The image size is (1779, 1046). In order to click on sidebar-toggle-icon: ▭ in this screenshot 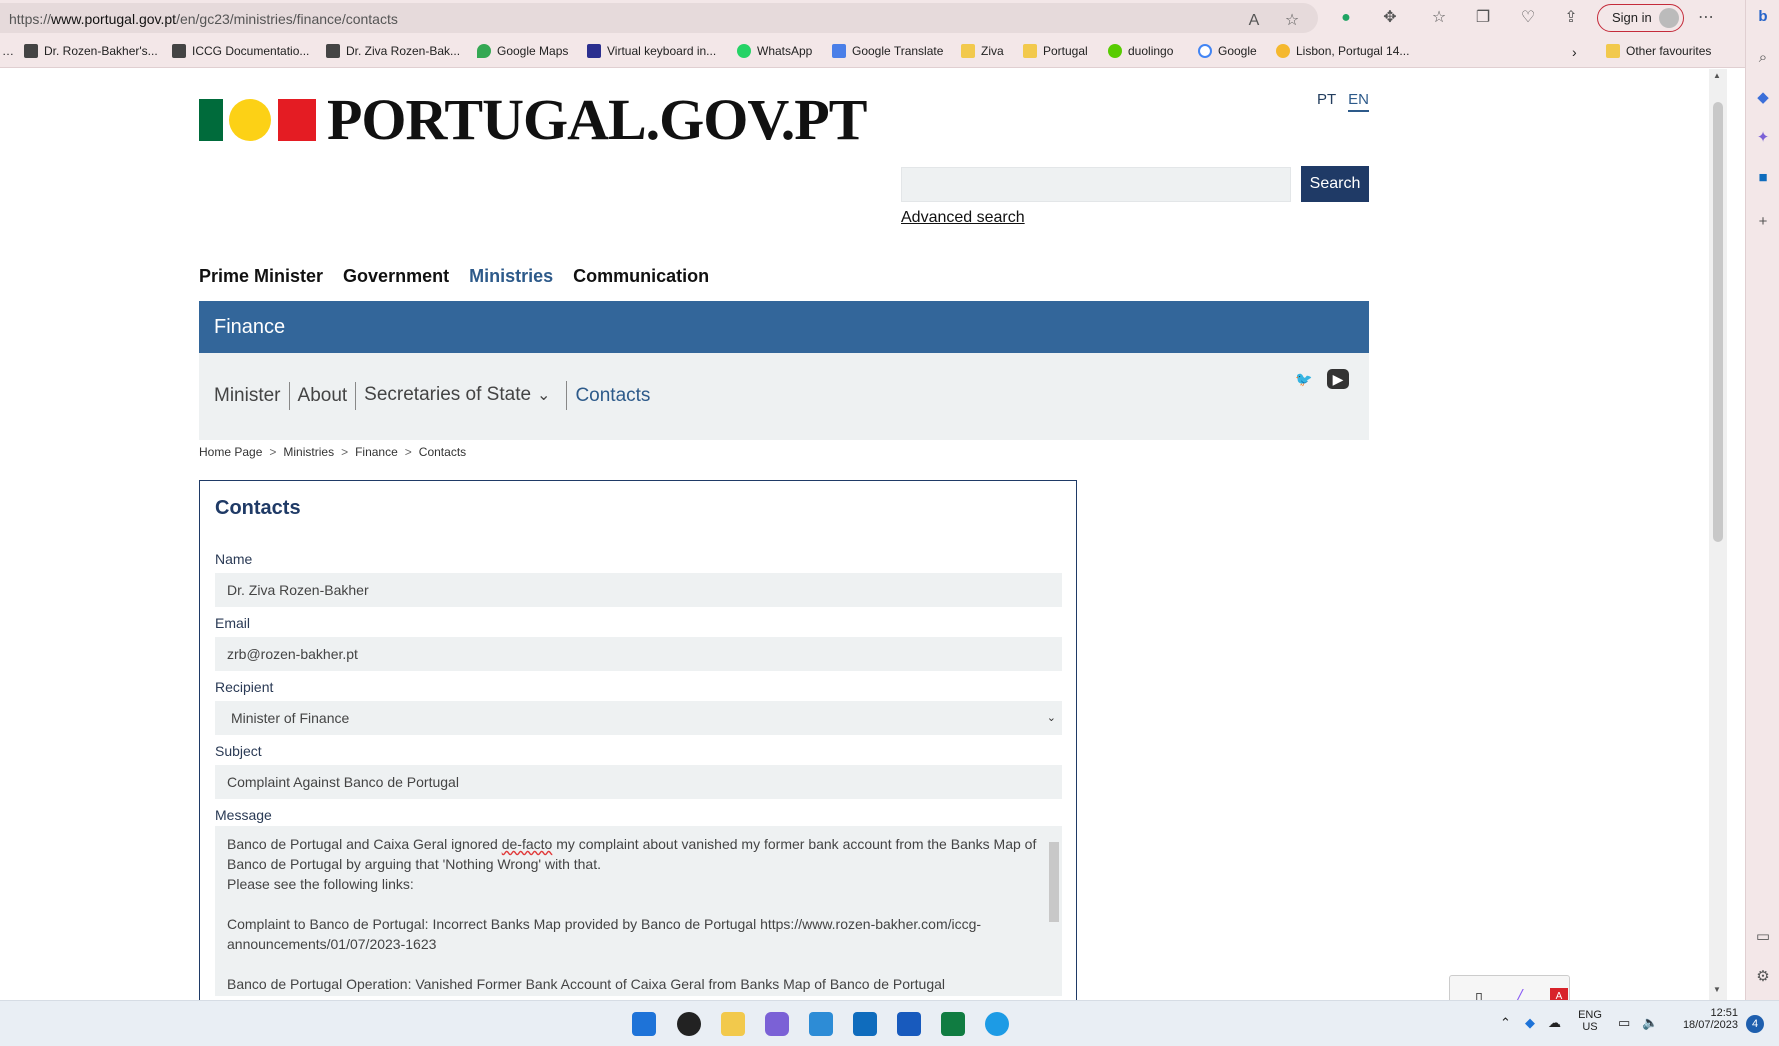, I will do `click(1763, 937)`.